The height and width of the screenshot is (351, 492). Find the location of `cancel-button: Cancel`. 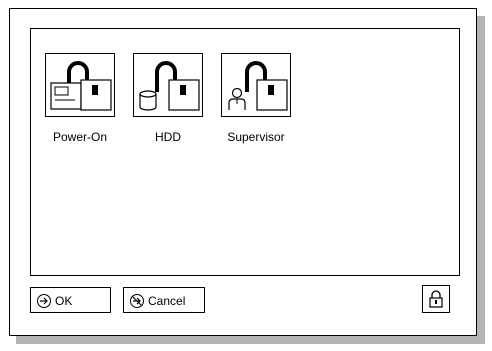

cancel-button: Cancel is located at coordinates (164, 300).